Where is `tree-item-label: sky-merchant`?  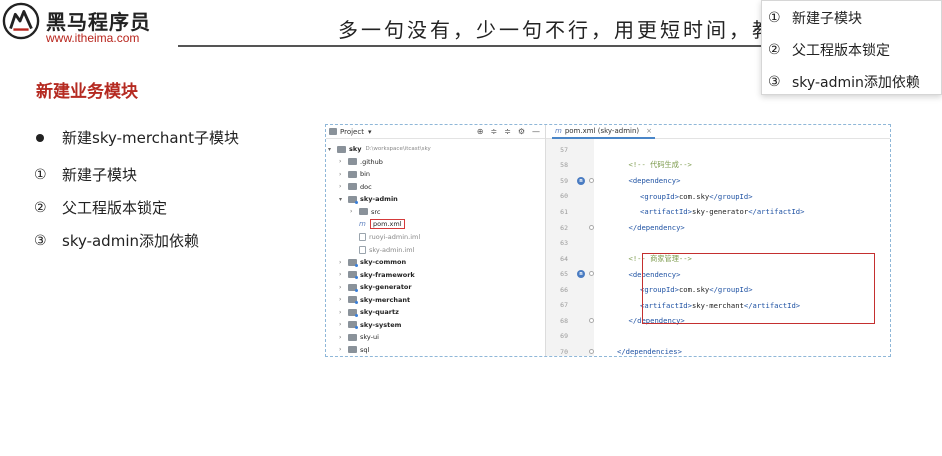
tree-item-label: sky-merchant is located at coordinates (385, 299).